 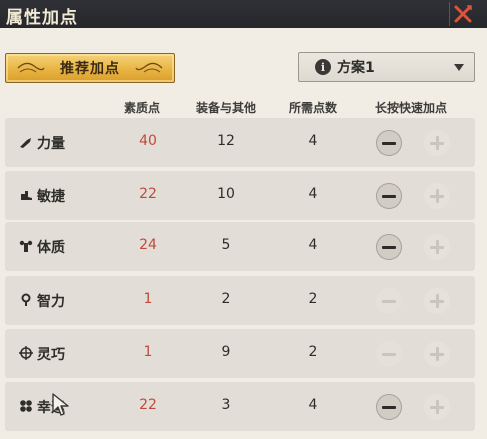 What do you see at coordinates (240, 300) in the screenshot?
I see `attribute-row-intelligence: 智力 1 2 2` at bounding box center [240, 300].